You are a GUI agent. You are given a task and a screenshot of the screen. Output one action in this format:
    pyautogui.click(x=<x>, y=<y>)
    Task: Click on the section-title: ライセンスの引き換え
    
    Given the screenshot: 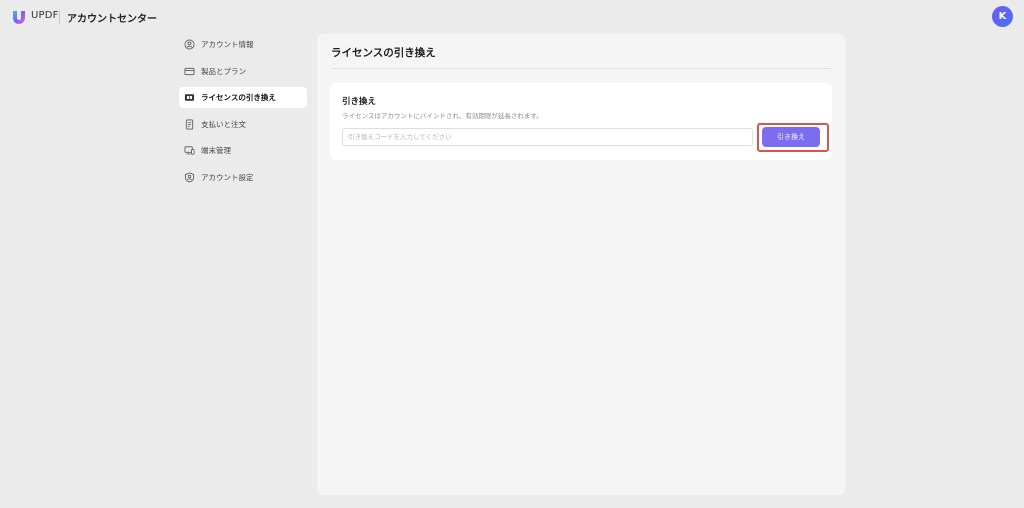 What is the action you would take?
    pyautogui.click(x=383, y=53)
    